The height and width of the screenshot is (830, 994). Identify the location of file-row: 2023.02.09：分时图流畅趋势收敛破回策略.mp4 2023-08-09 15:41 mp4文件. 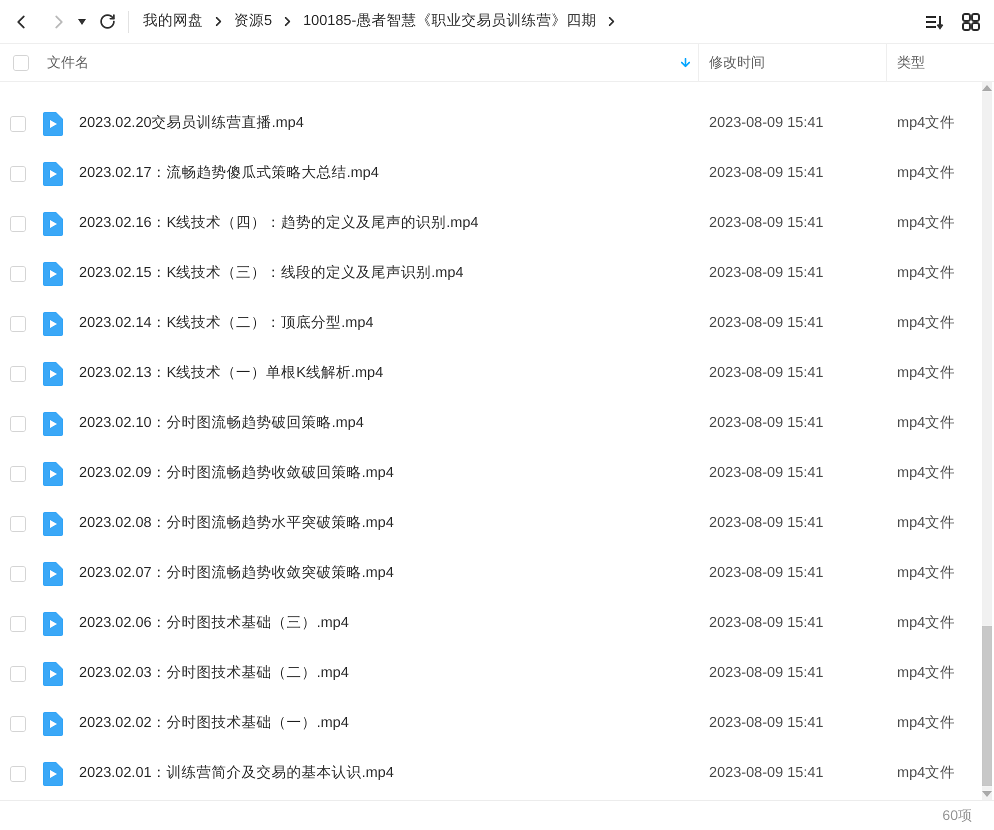
(491, 474).